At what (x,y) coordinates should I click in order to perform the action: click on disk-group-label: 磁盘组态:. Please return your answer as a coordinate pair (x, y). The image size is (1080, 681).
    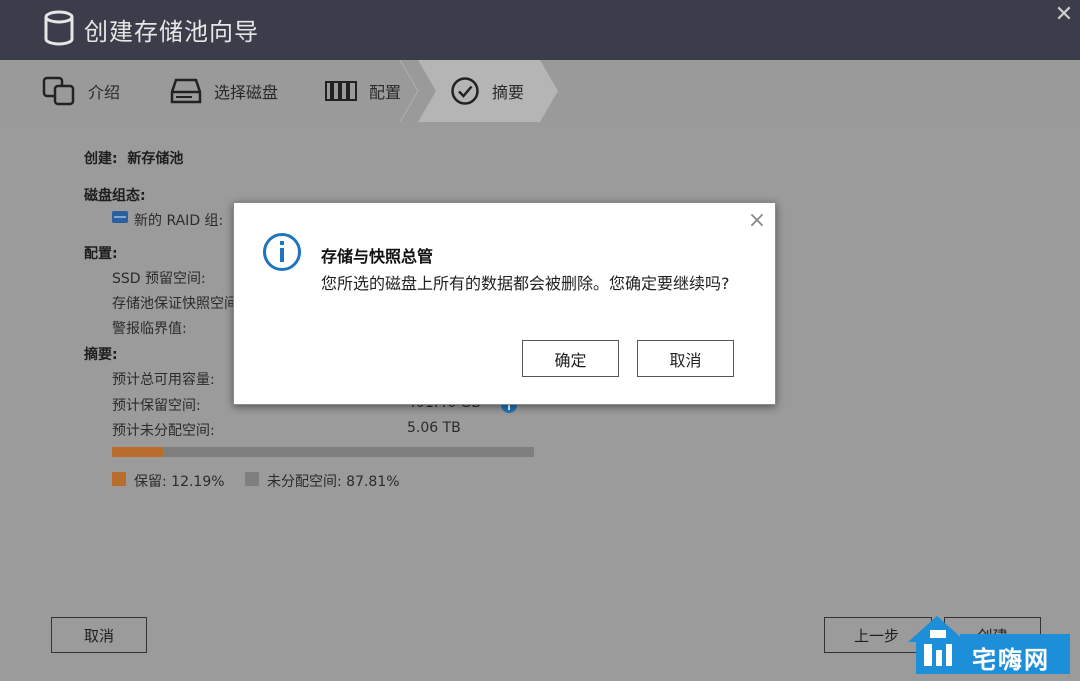
    Looking at the image, I should click on (115, 196).